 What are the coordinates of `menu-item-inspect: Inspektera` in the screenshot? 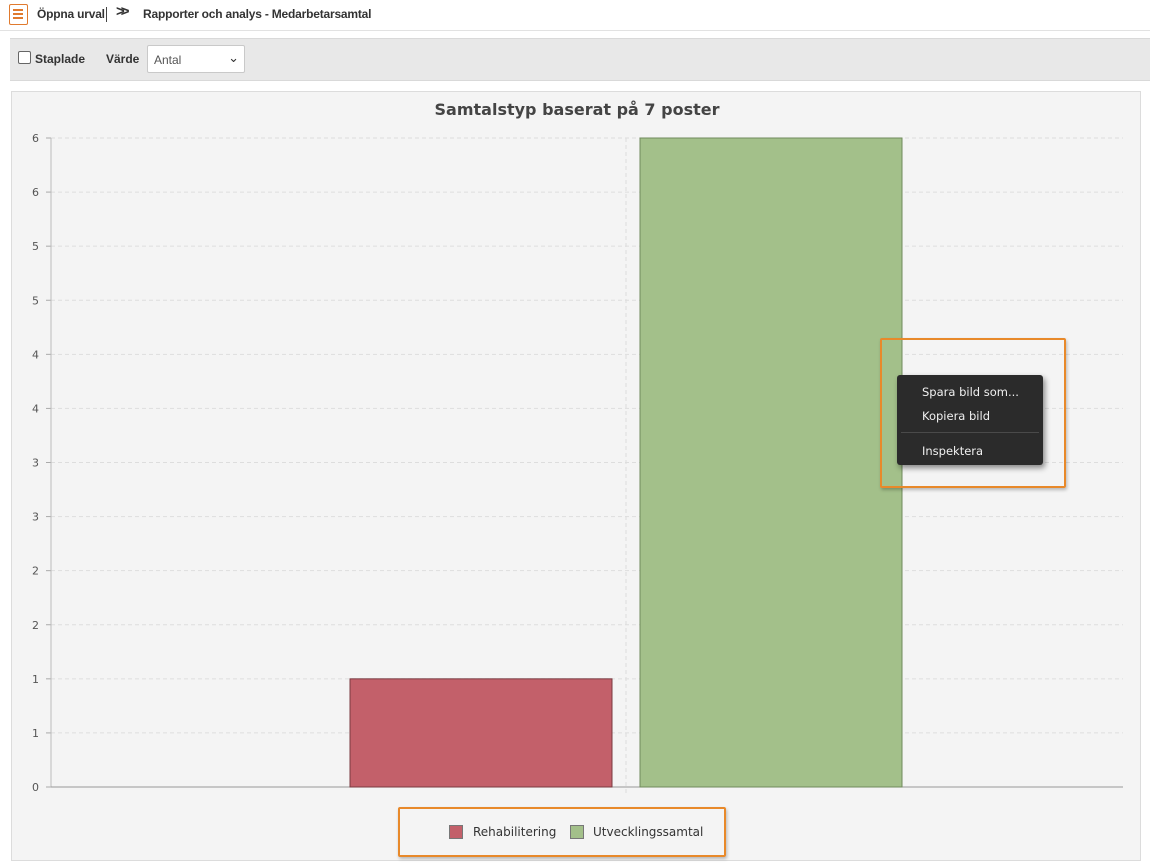 It's located at (952, 451).